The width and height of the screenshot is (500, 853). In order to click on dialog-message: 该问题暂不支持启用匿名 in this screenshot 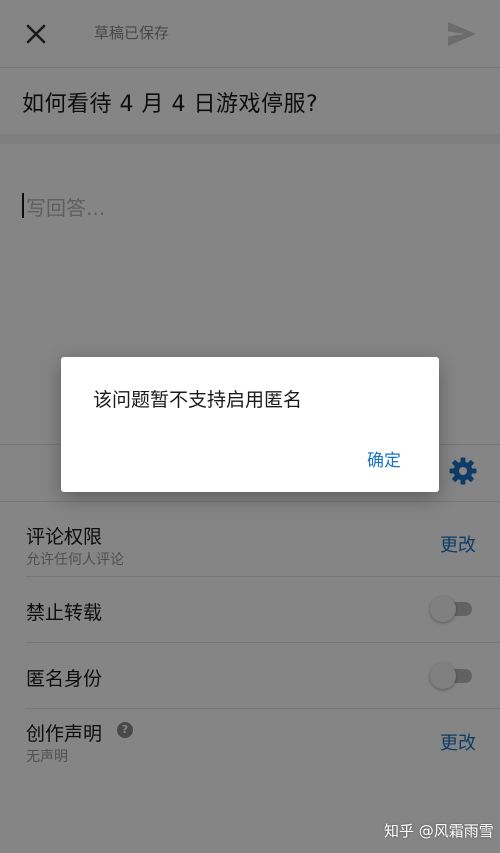, I will do `click(198, 400)`.